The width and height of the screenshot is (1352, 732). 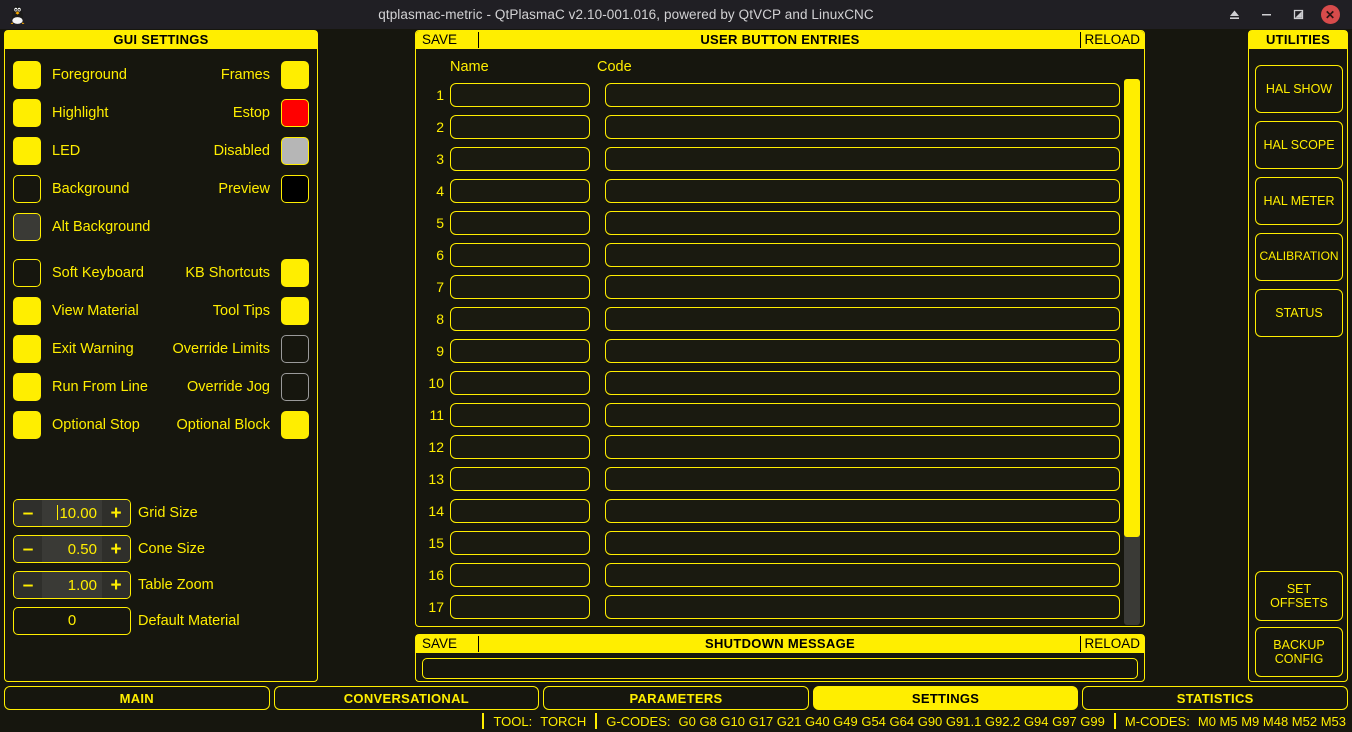 I want to click on shutdown-message-input, so click(x=780, y=668).